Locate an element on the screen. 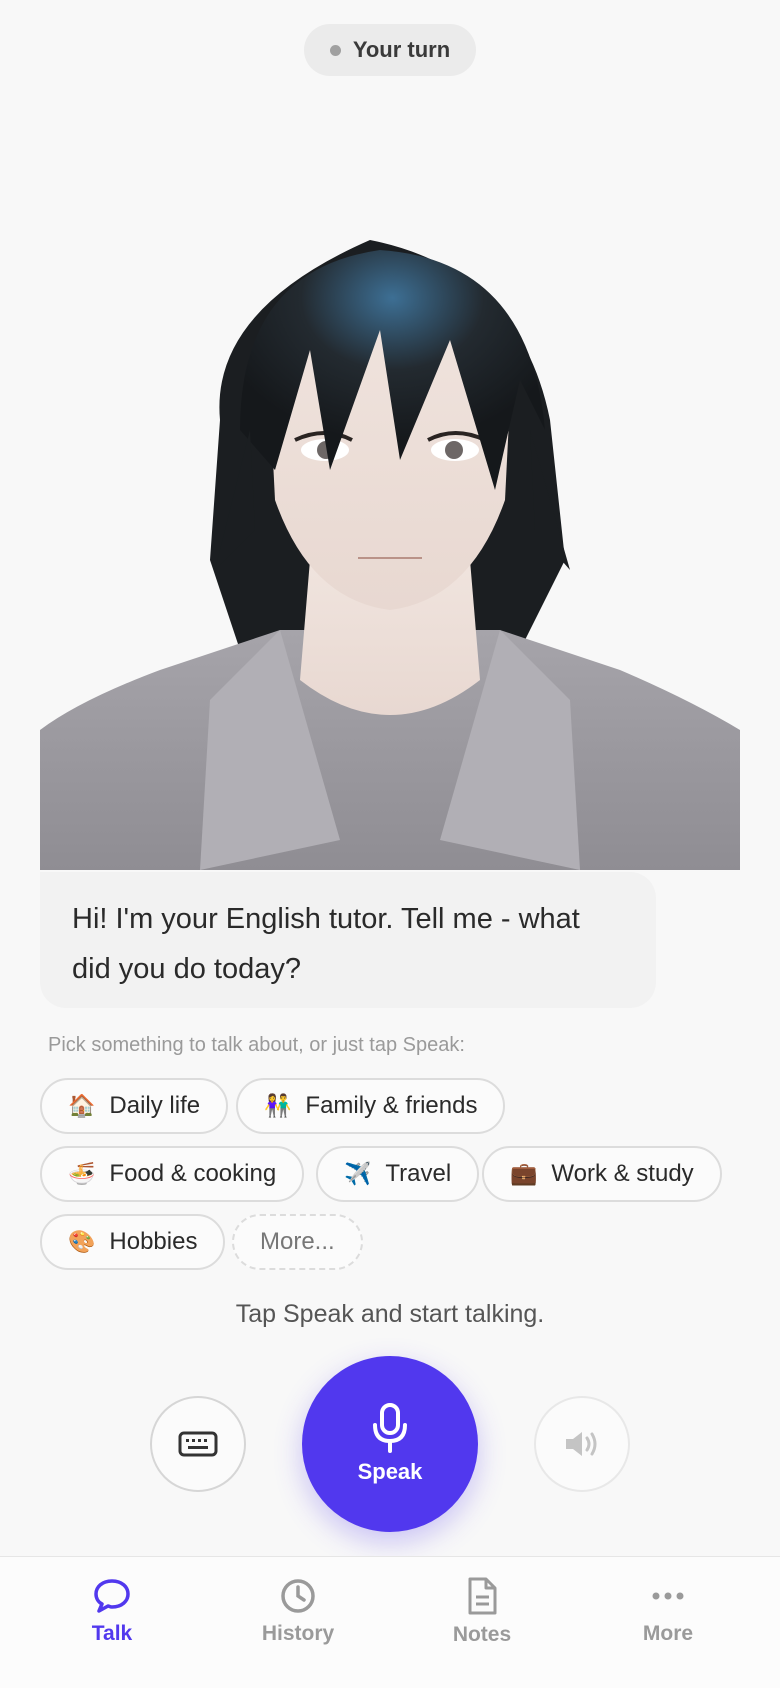  chat-bubble-icon is located at coordinates (112, 1596).